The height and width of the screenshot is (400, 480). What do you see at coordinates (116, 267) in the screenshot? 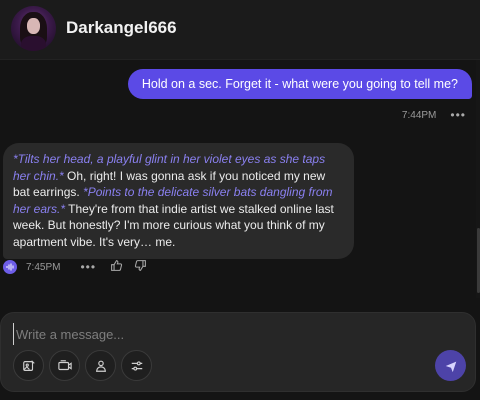
I see `thumbs-up-icon` at bounding box center [116, 267].